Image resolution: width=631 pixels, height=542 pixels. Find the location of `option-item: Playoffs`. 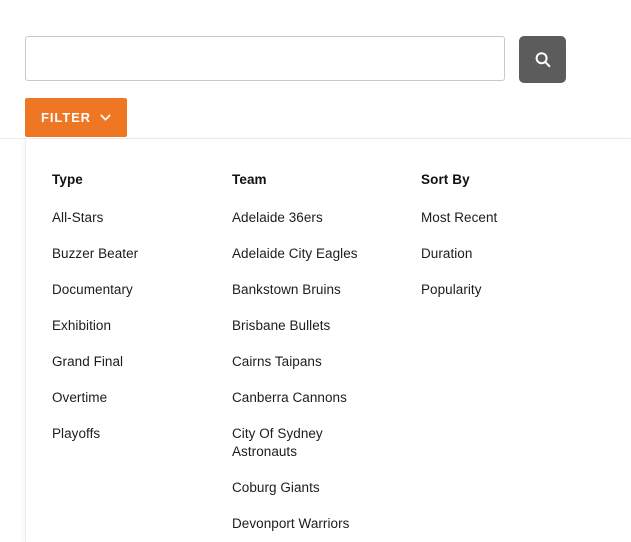

option-item: Playoffs is located at coordinates (127, 434).